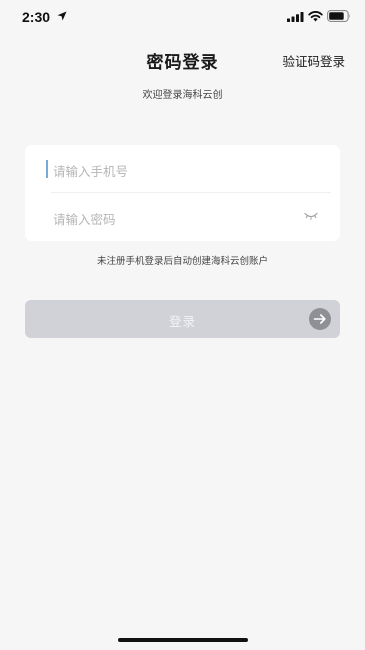 This screenshot has width=365, height=650. Describe the element at coordinates (182, 18) in the screenshot. I see `status-bar: 2:30` at that location.